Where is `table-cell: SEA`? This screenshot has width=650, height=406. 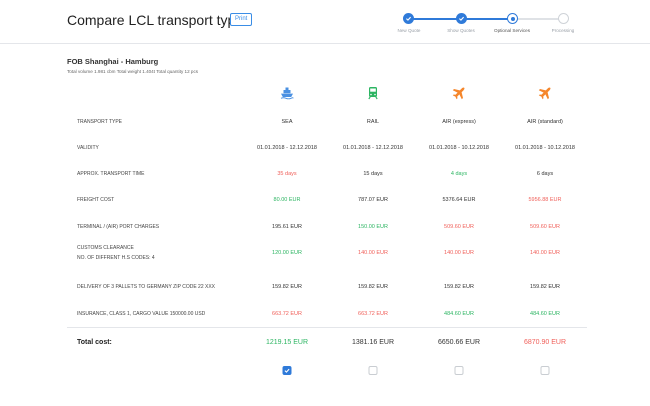
table-cell: SEA is located at coordinates (287, 122).